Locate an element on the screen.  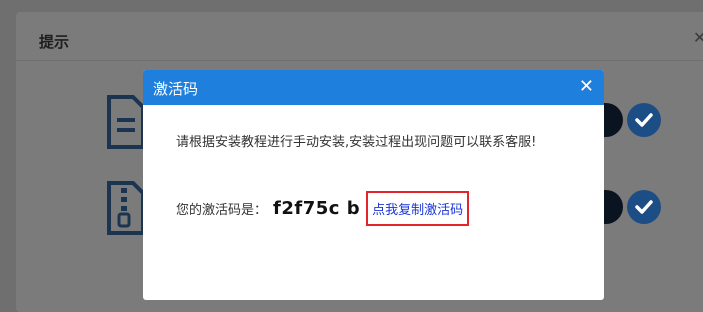
activation-code-label: 您的激活码是： is located at coordinates (222, 210).